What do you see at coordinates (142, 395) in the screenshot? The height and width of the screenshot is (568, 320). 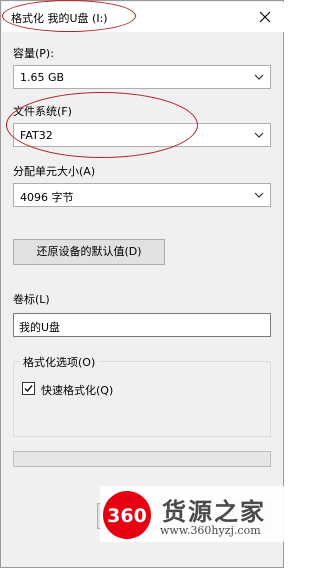 I see `format-options-group: 格式化选项(O) 快速格式化(Q)` at bounding box center [142, 395].